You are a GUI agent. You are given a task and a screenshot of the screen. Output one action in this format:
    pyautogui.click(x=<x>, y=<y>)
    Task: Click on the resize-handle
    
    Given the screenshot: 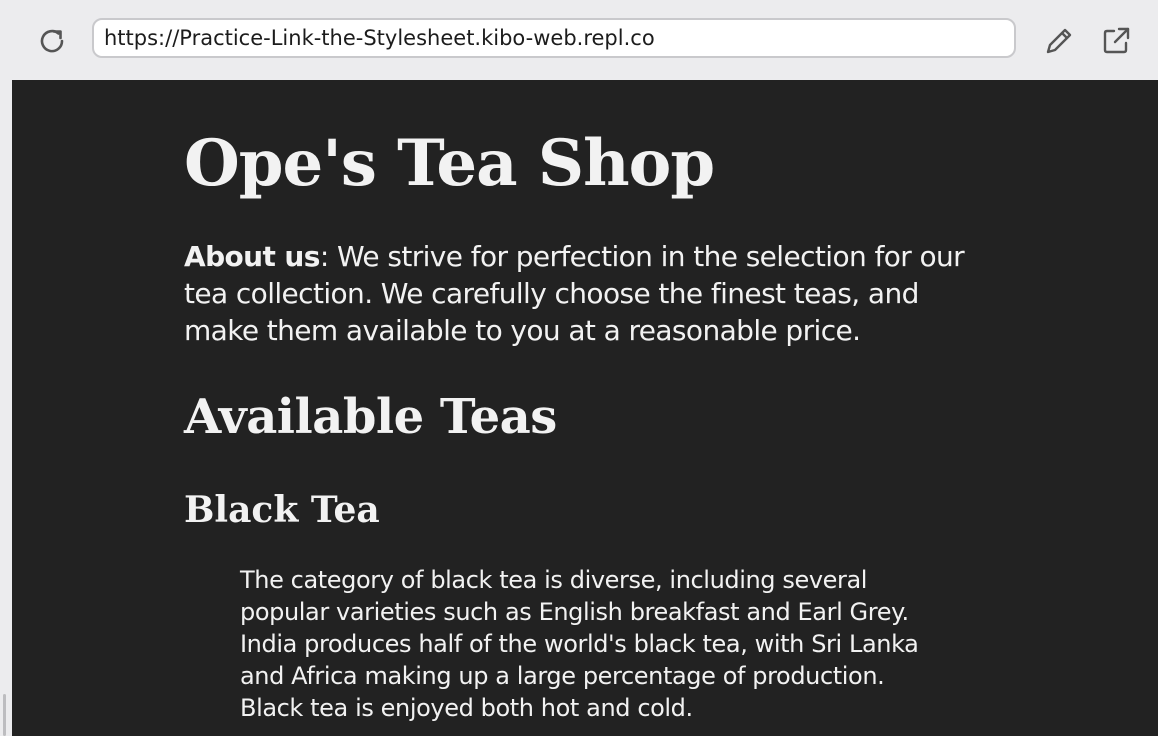 What is the action you would take?
    pyautogui.click(x=4, y=715)
    